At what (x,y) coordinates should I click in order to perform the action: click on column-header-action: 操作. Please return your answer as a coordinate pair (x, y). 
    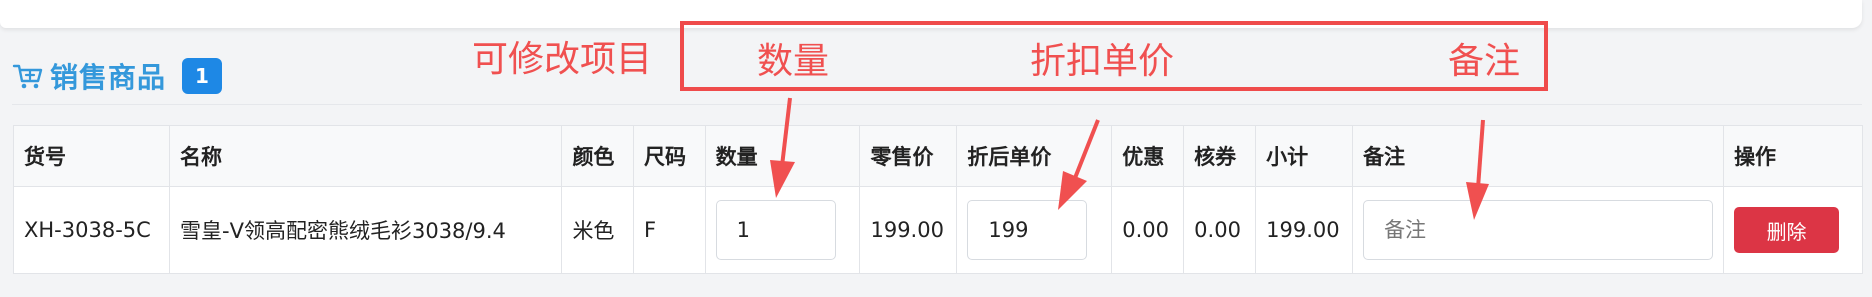
    Looking at the image, I should click on (1793, 156).